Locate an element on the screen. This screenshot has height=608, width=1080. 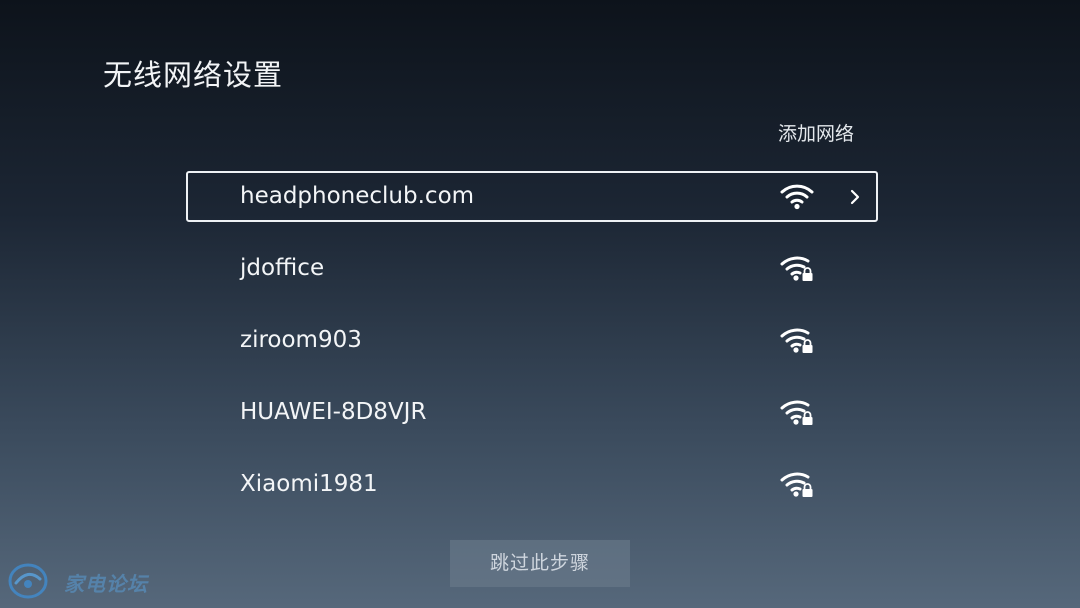
network-item-jdoffice: jdoffice is located at coordinates (532, 279).